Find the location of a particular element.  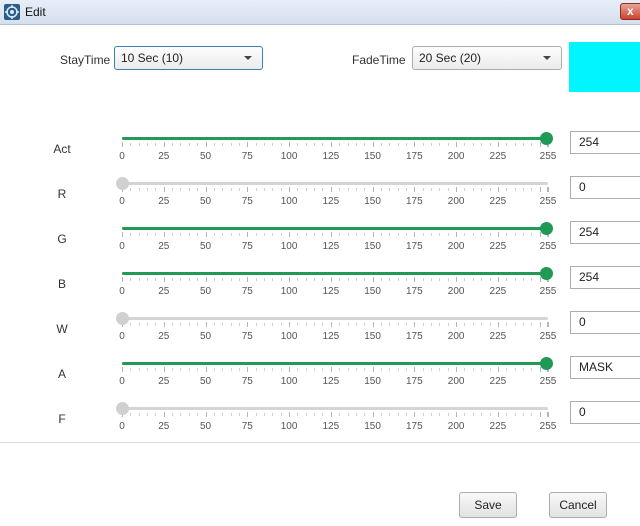

close-button: x is located at coordinates (630, 11).